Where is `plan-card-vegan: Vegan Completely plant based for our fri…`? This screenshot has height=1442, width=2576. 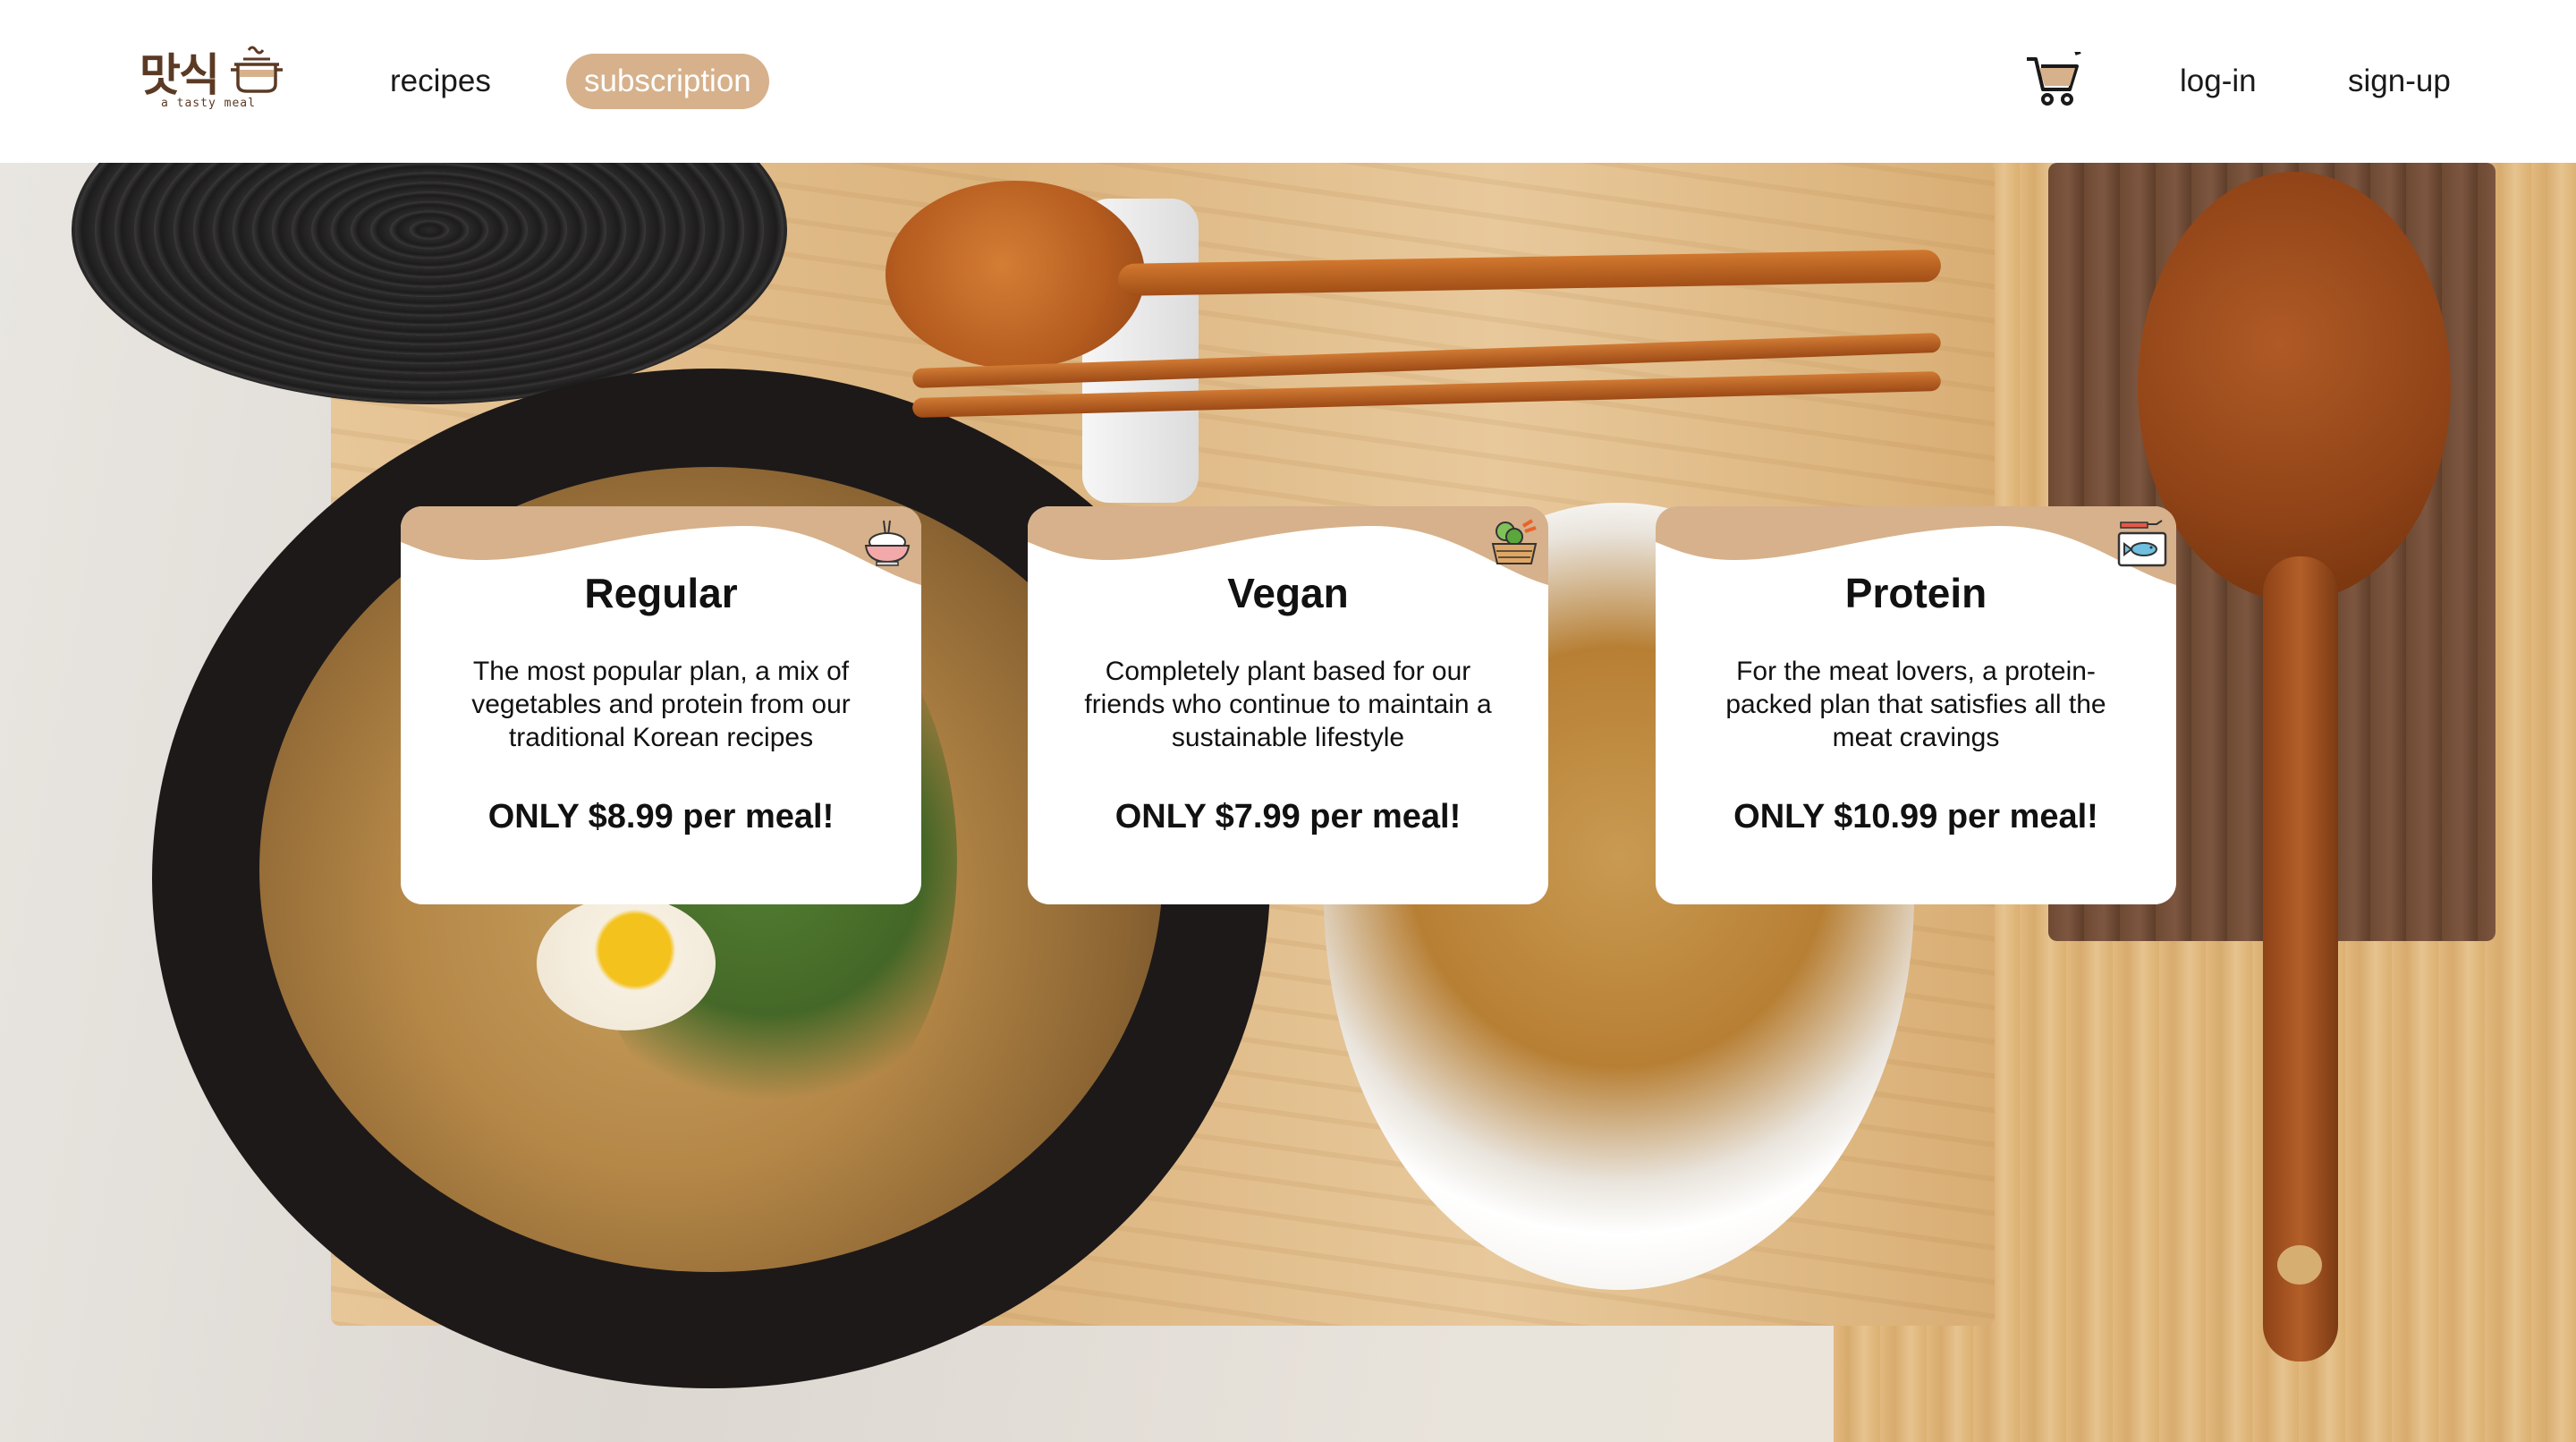 plan-card-vegan: Vegan Completely plant based for our fri… is located at coordinates (1288, 705).